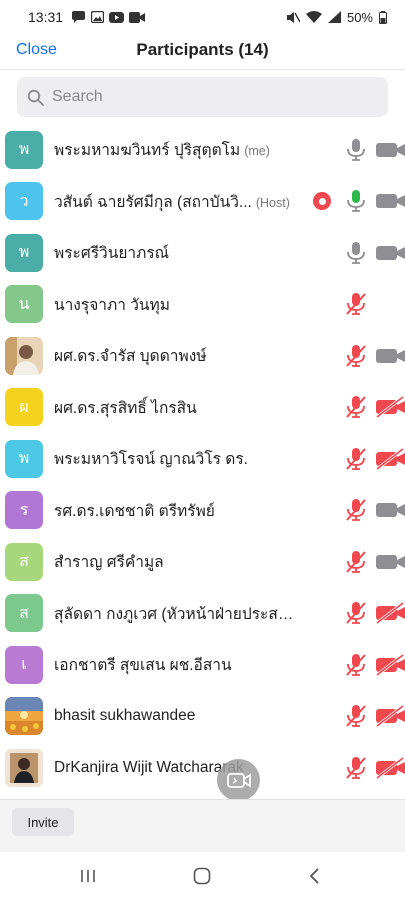  What do you see at coordinates (322, 201) in the screenshot?
I see `recording-icon` at bounding box center [322, 201].